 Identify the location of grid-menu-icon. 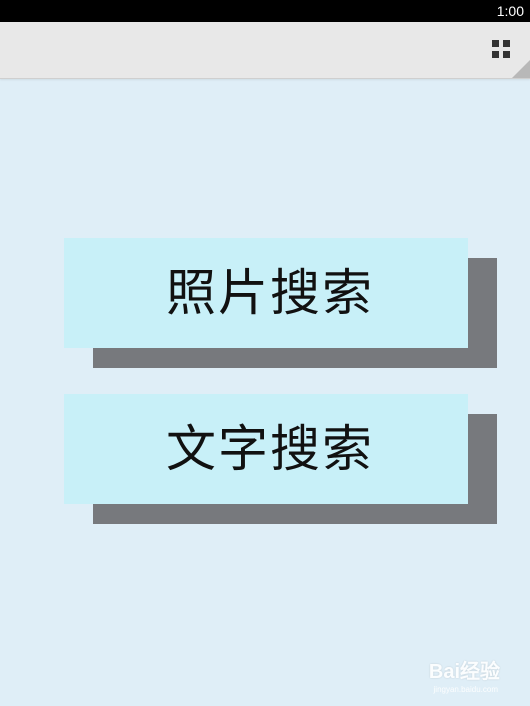
(502, 50).